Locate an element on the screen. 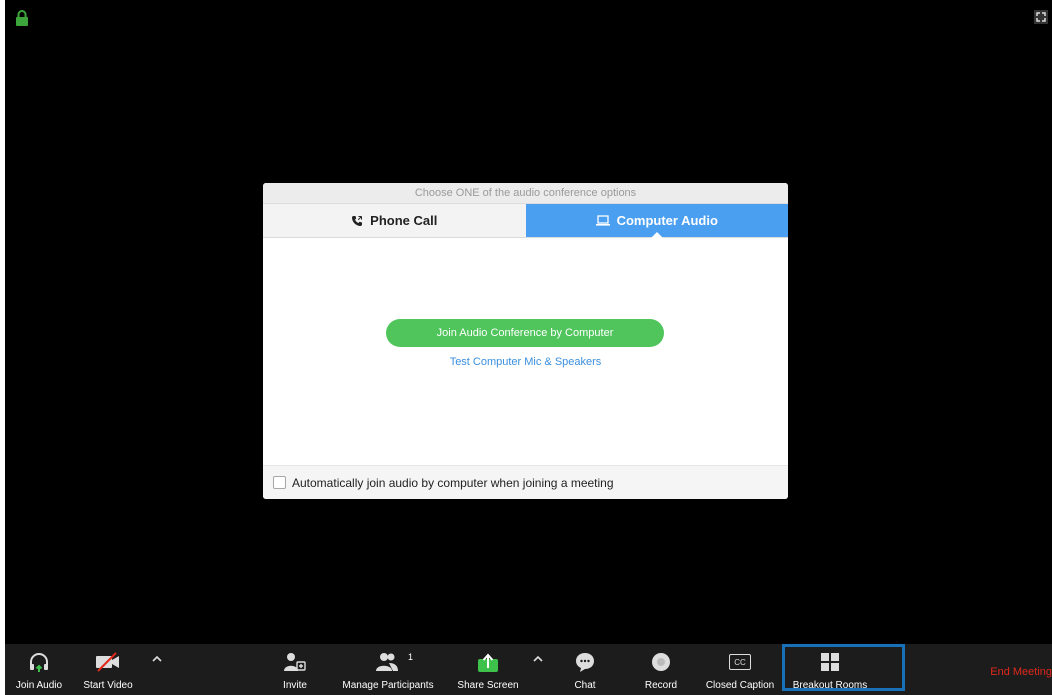 This screenshot has height=695, width=1052. closed-caption-label: Closed Caption is located at coordinates (740, 685).